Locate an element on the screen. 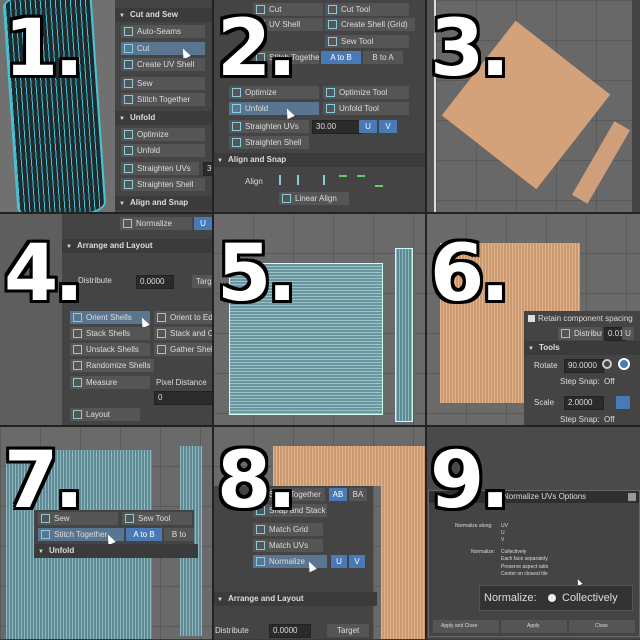  align-left-icon is located at coordinates (284, 180).